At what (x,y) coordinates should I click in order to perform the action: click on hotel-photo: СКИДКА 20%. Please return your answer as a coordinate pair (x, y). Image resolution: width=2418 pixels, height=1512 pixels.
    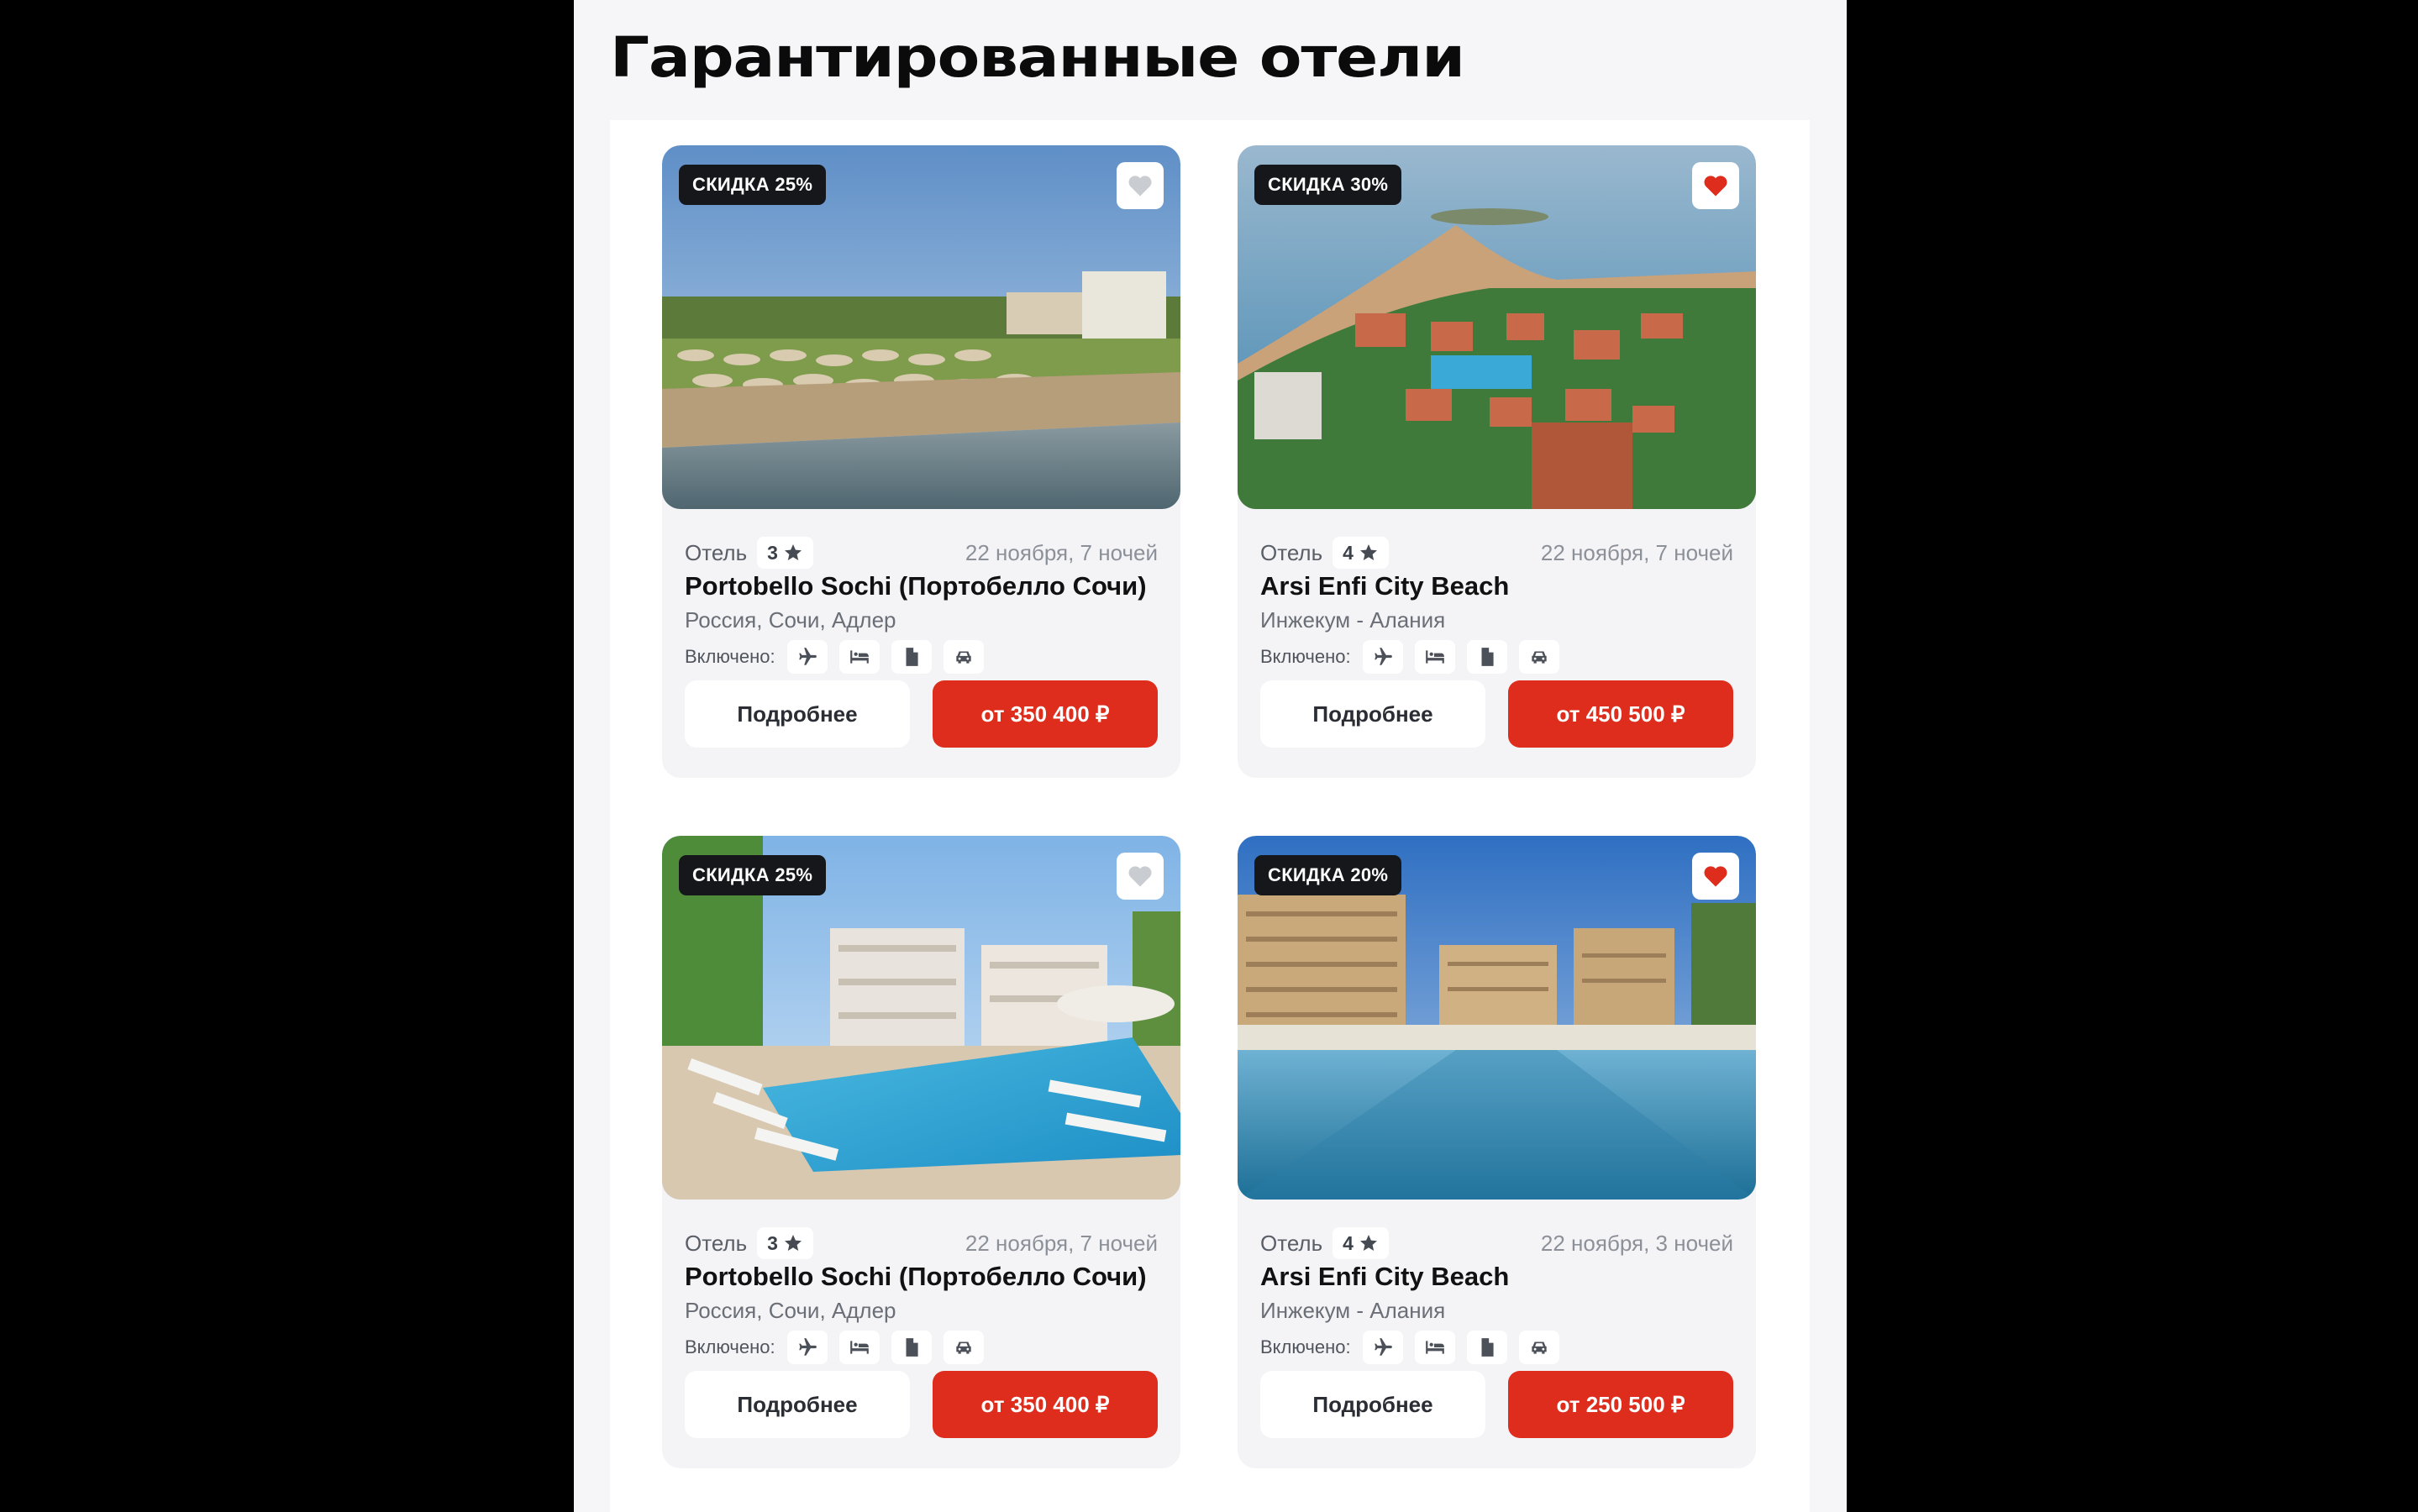
    Looking at the image, I should click on (1497, 1018).